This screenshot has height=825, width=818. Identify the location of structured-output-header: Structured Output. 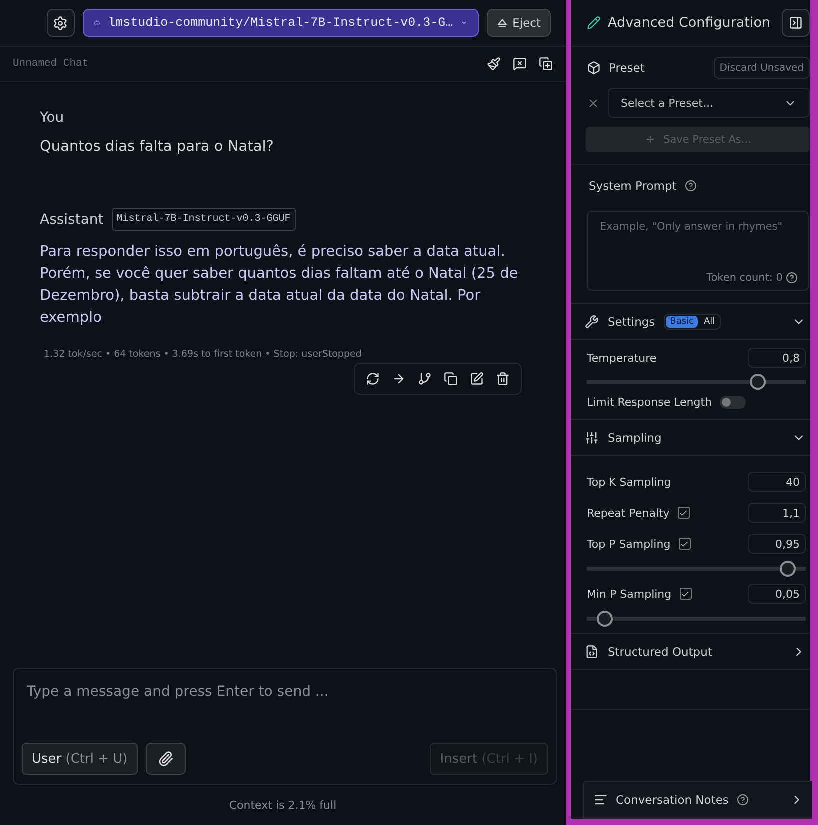
(690, 652).